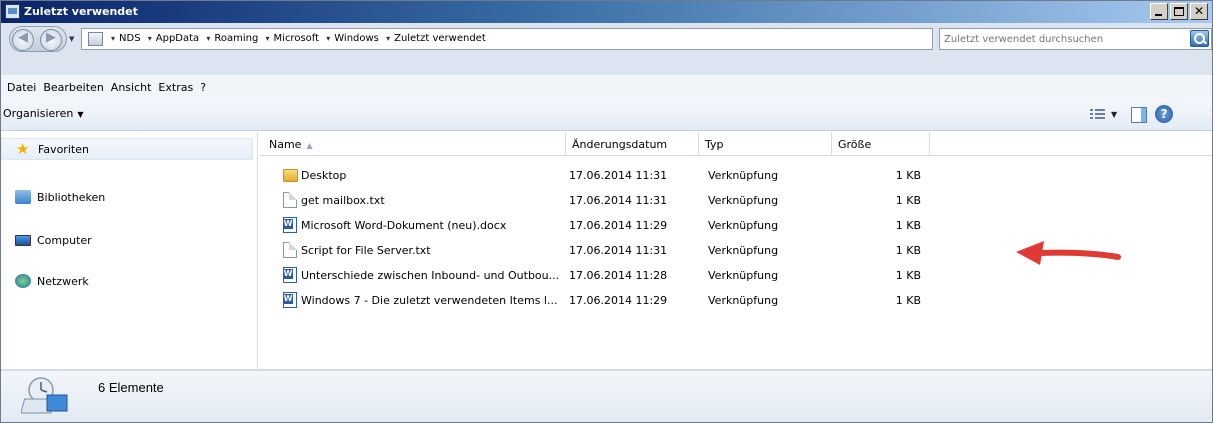 The width and height of the screenshot is (1213, 423). Describe the element at coordinates (176, 87) in the screenshot. I see `menu-extras: Extras` at that location.